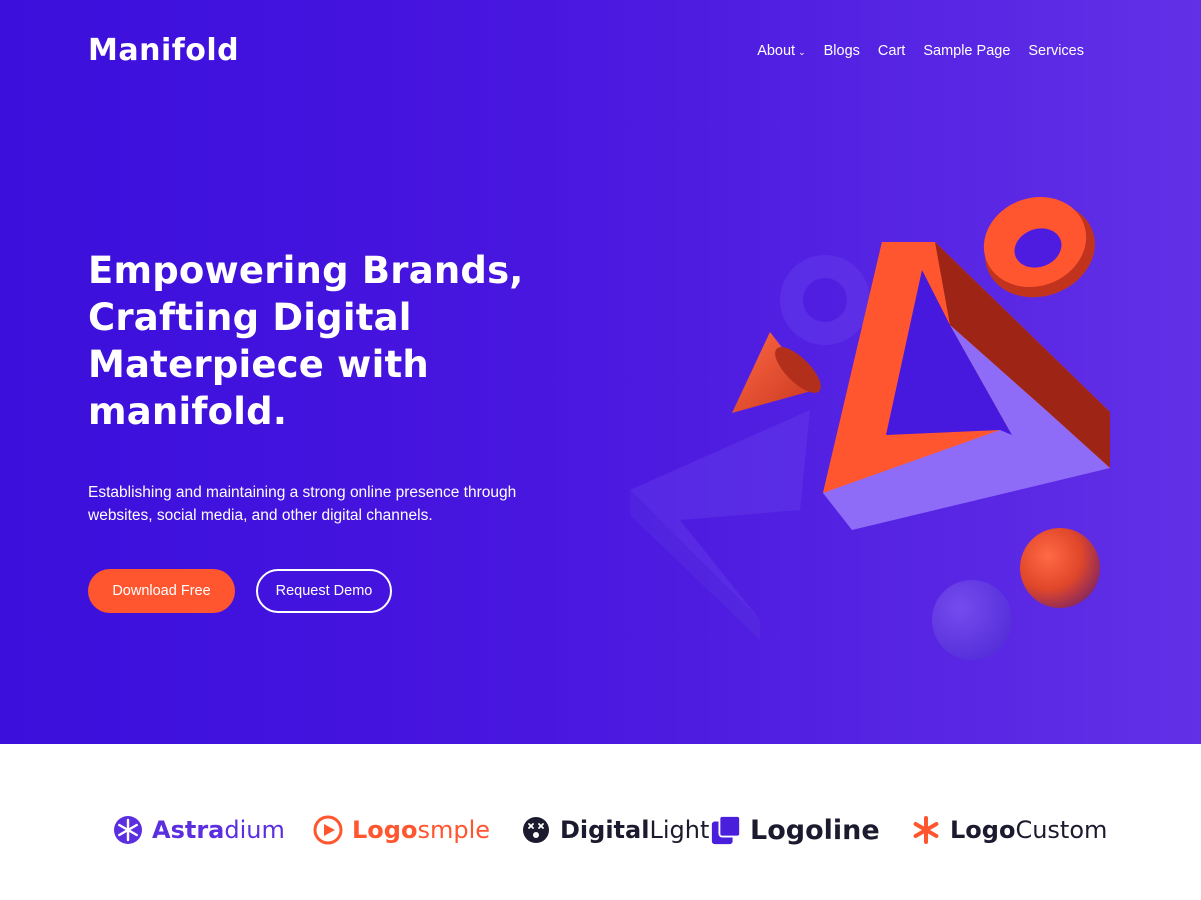 Image resolution: width=1201 pixels, height=900 pixels. What do you see at coordinates (1056, 51) in the screenshot?
I see `nav-item-services: Services` at bounding box center [1056, 51].